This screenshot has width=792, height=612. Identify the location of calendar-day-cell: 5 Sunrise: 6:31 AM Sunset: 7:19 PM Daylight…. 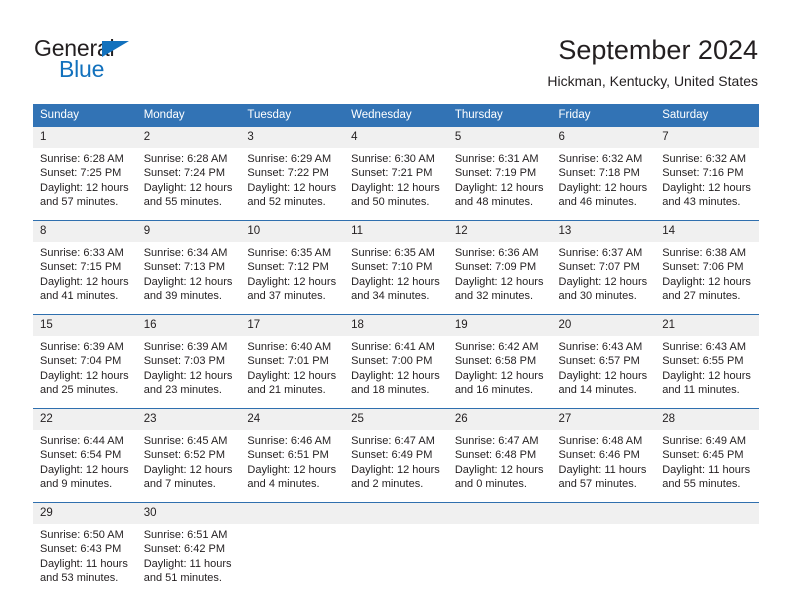
(499, 174).